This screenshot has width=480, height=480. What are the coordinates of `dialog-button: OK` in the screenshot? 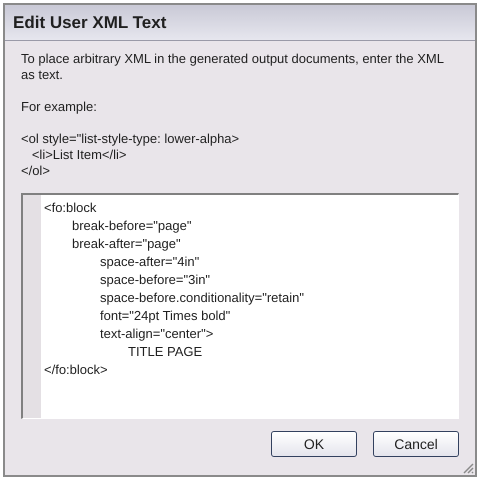 It's located at (314, 444).